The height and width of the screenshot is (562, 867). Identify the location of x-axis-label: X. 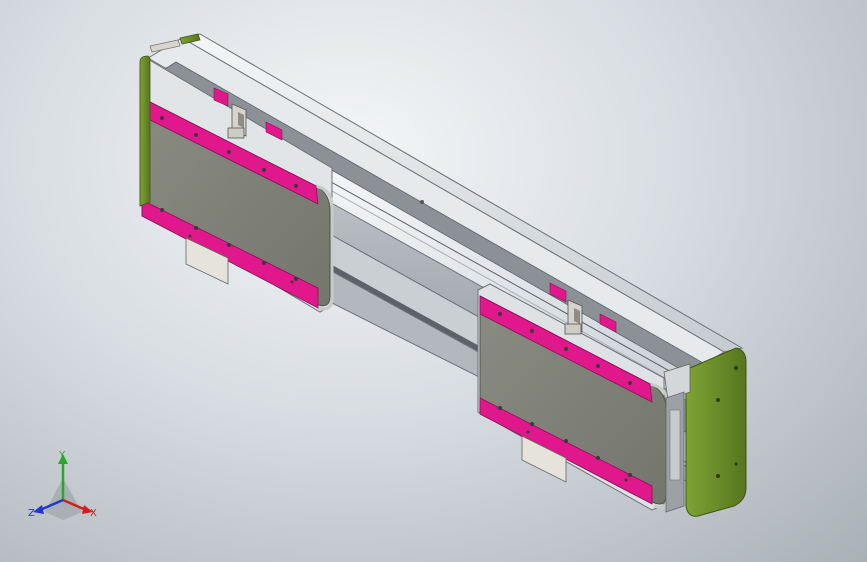
(93, 513).